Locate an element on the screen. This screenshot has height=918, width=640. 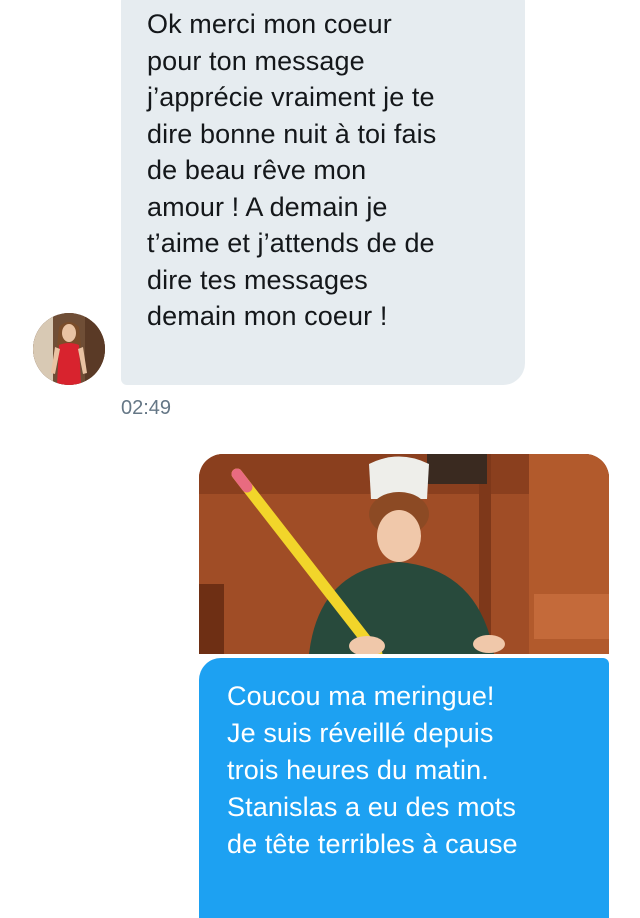
avatar-image is located at coordinates (69, 349).